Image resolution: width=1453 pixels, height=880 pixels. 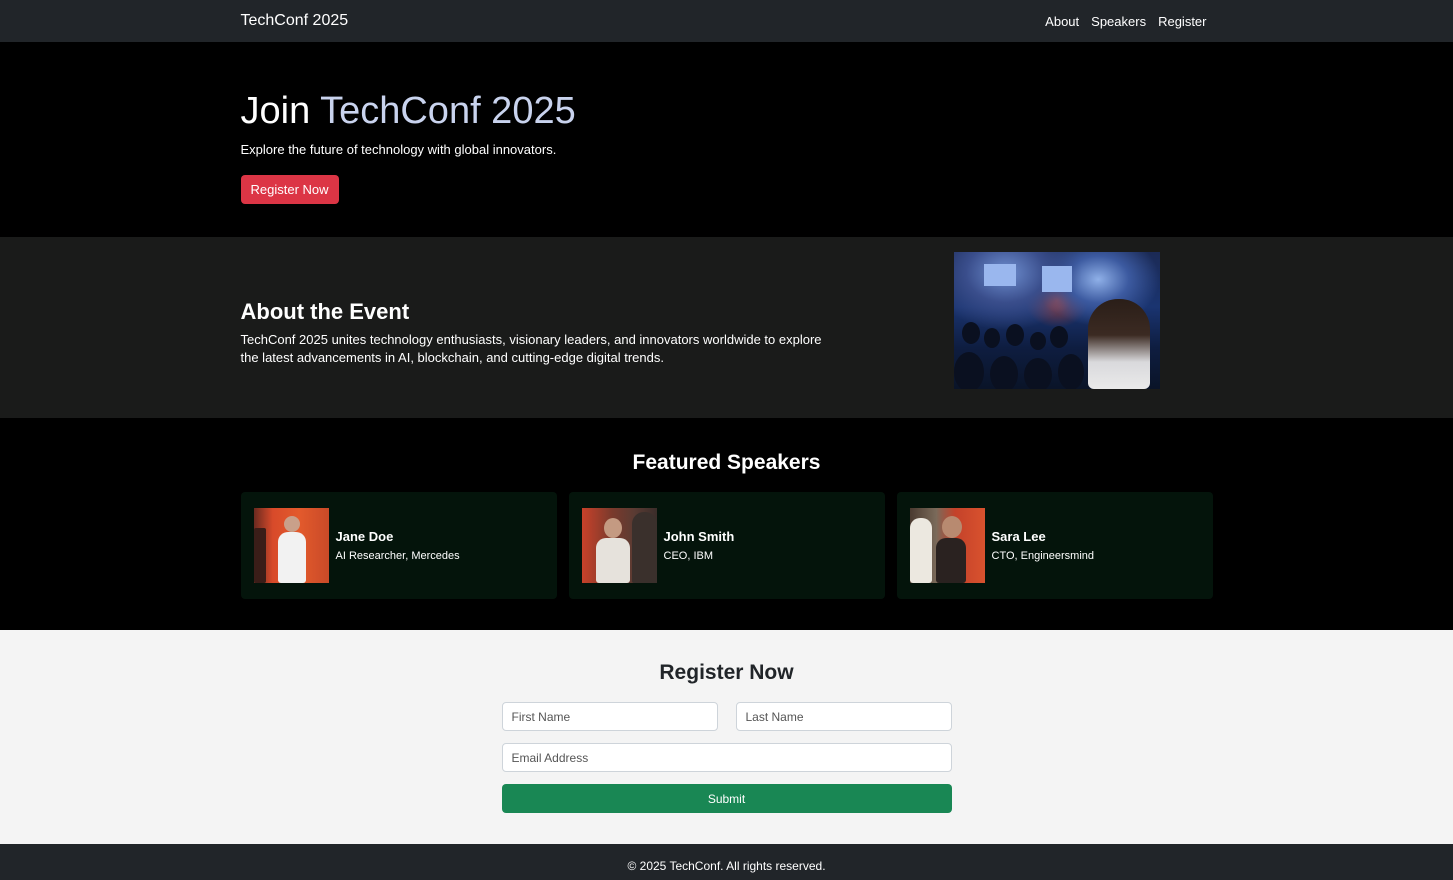 What do you see at coordinates (1062, 21) in the screenshot?
I see `nav-link-about: About` at bounding box center [1062, 21].